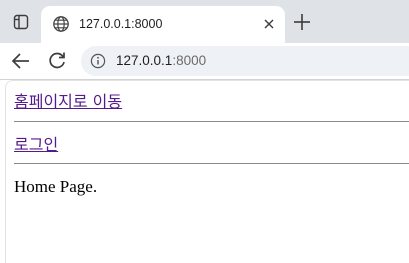 The height and width of the screenshot is (263, 409). I want to click on tab-actions-icon, so click(21, 22).